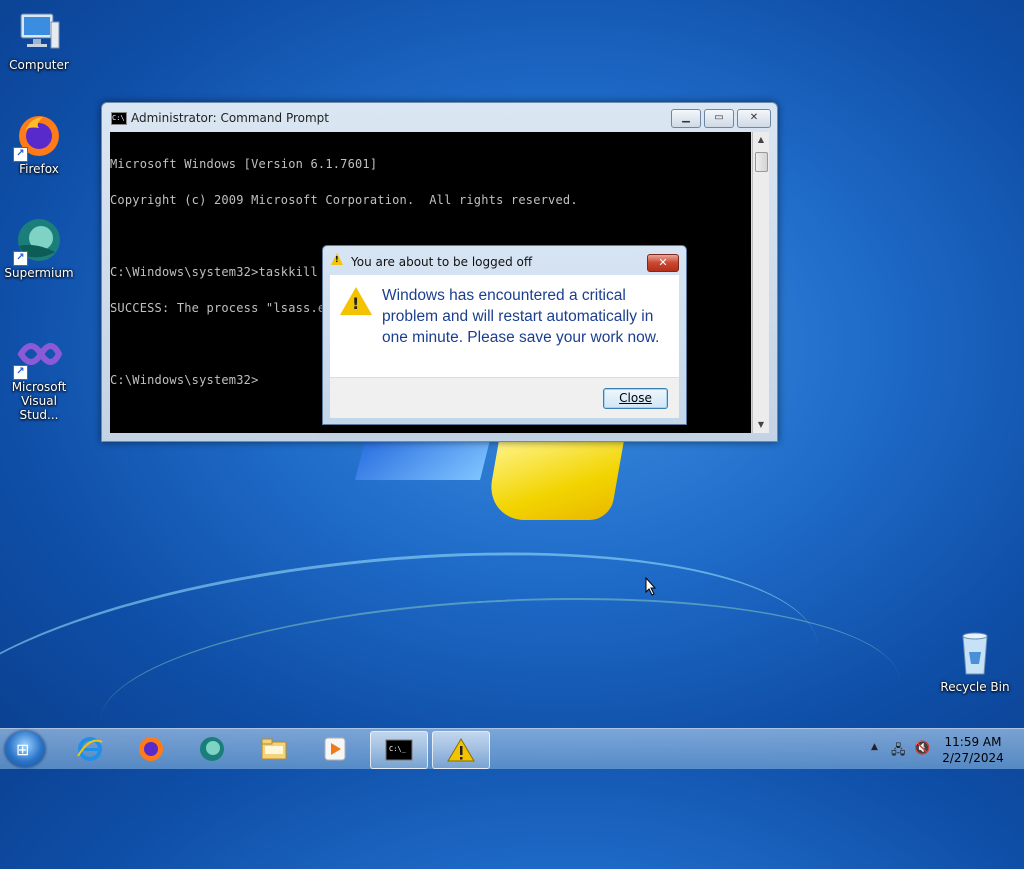 The width and height of the screenshot is (1024, 869). Describe the element at coordinates (39, 169) in the screenshot. I see `desktop-icon-label: Firefox` at that location.